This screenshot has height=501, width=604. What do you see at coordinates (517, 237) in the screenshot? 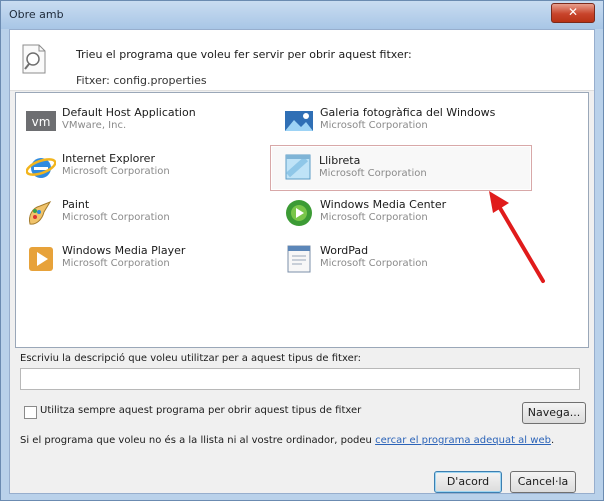
I see `annotation-arrow-icon` at bounding box center [517, 237].